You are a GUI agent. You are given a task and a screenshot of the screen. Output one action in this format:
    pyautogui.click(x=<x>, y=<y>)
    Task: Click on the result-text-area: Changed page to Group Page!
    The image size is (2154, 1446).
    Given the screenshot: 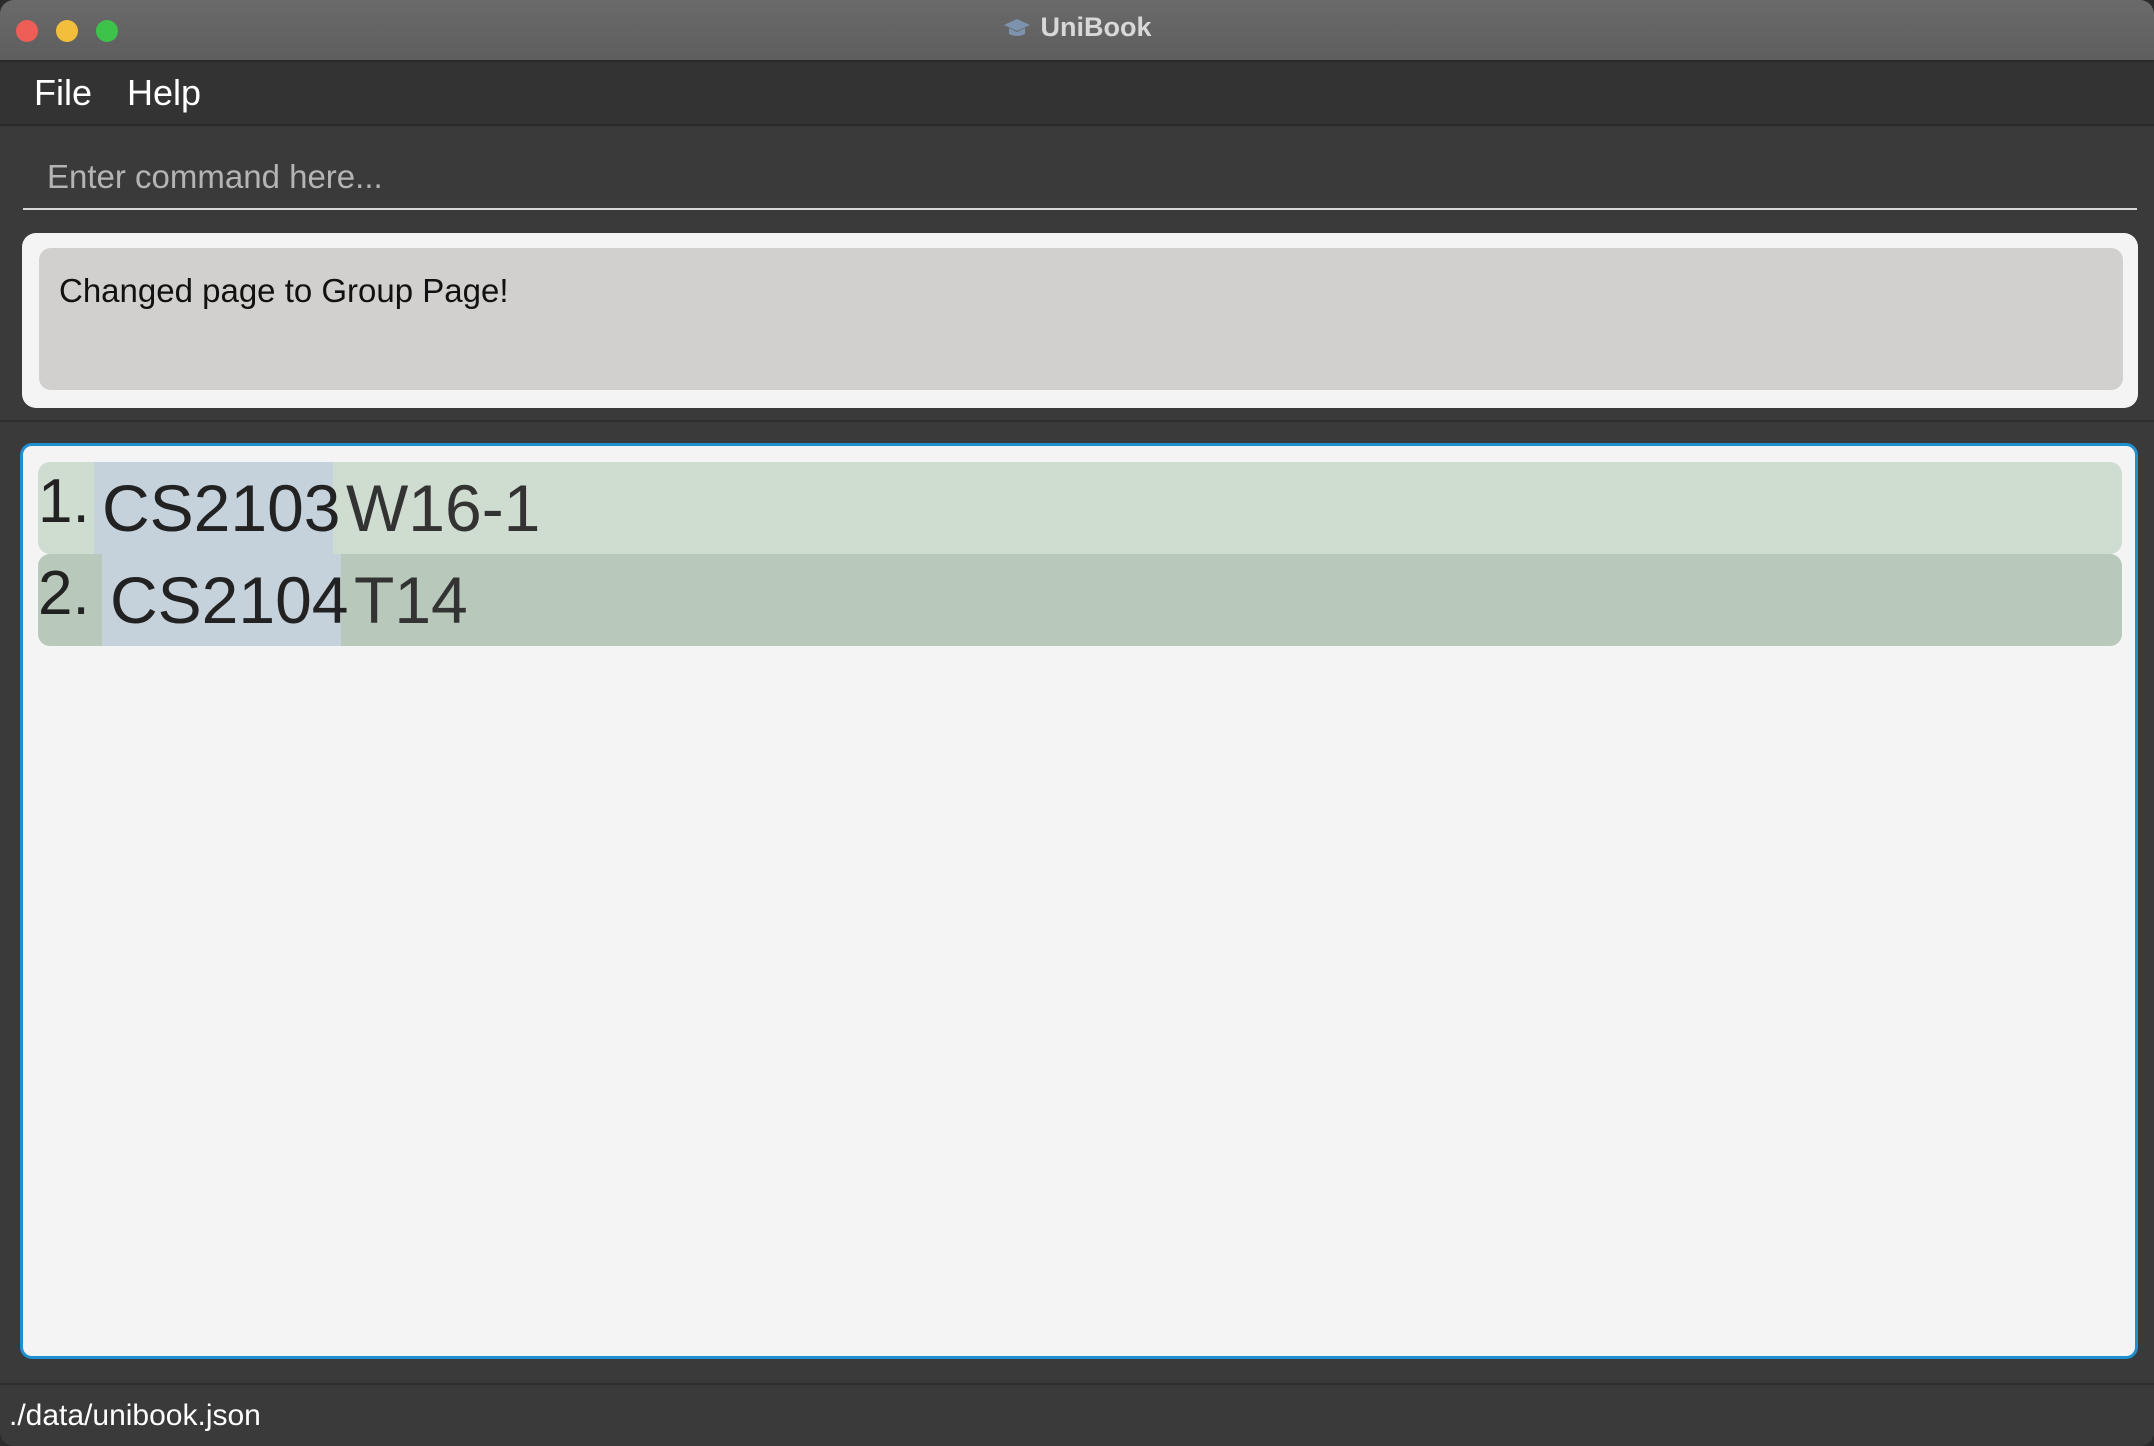 What is the action you would take?
    pyautogui.click(x=1081, y=319)
    